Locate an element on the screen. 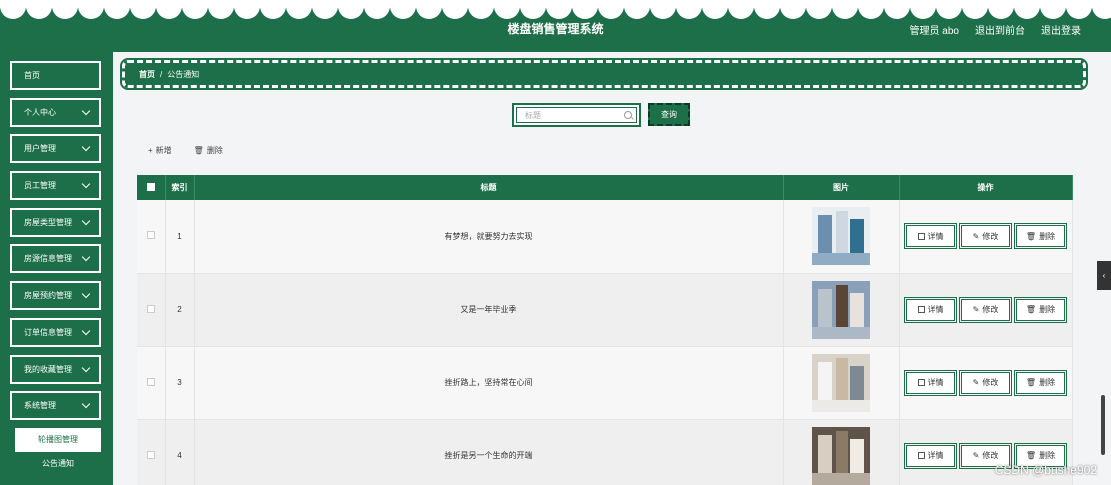  sidebar-item: 房屋预约管理 is located at coordinates (55, 296).